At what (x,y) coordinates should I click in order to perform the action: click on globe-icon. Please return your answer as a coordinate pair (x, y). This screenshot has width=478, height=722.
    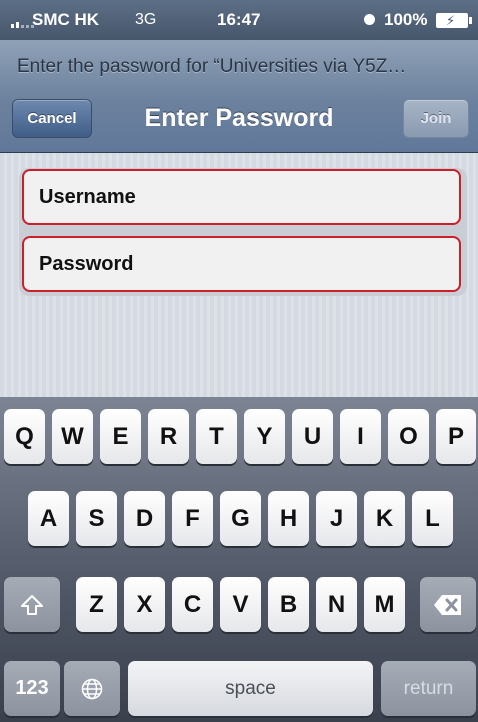
    Looking at the image, I should click on (92, 688).